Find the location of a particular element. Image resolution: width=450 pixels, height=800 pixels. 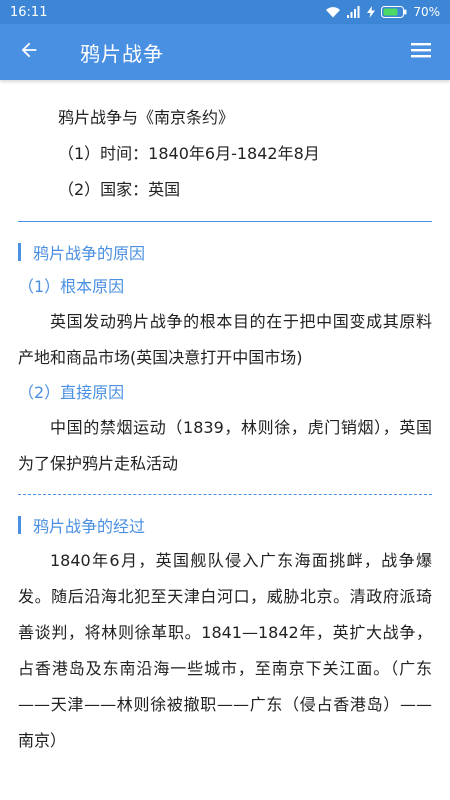

status-time: 16:11 is located at coordinates (29, 12).